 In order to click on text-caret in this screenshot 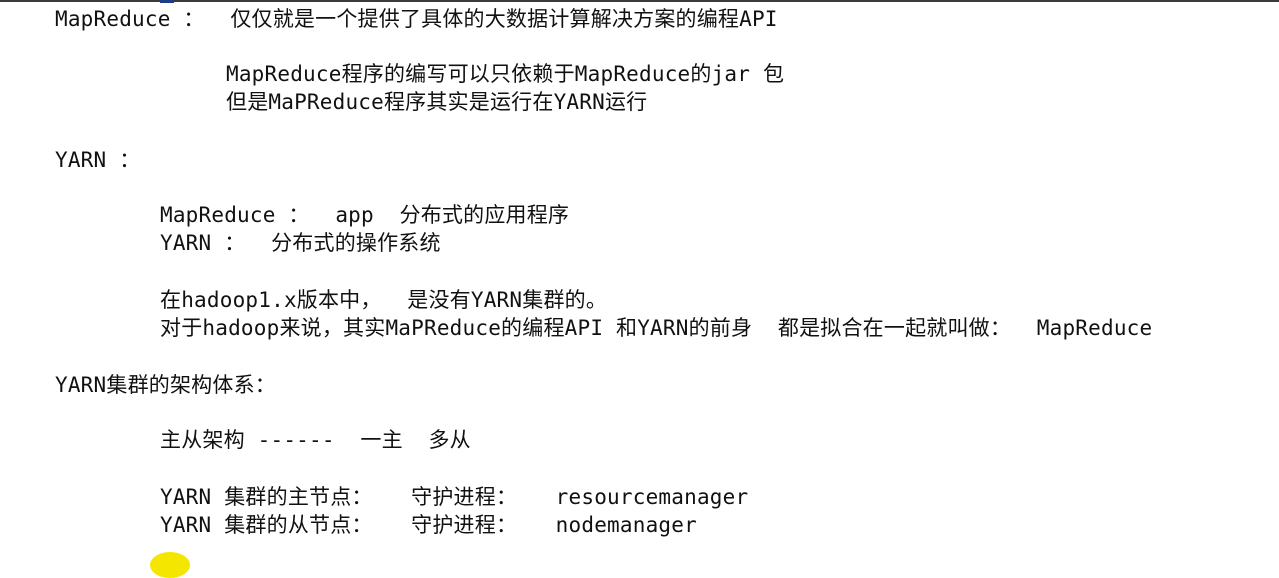, I will do `click(167, 1)`.